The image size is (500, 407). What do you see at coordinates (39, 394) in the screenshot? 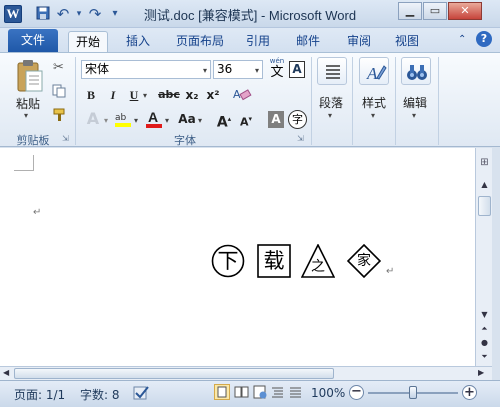
I see `page-count: 页面: 1/1` at bounding box center [39, 394].